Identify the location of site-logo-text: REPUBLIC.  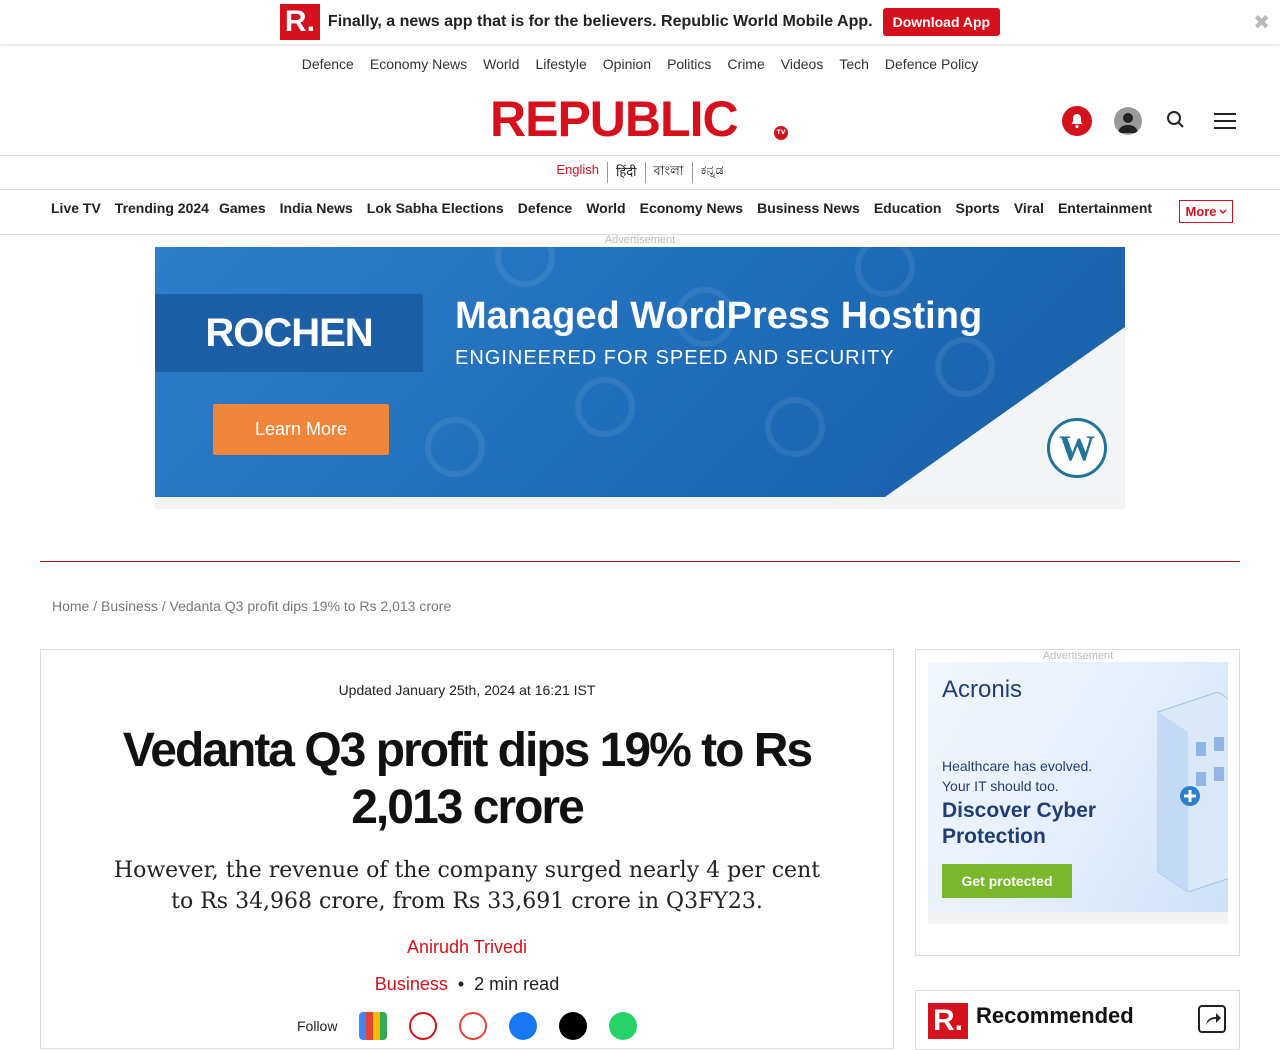
(614, 119).